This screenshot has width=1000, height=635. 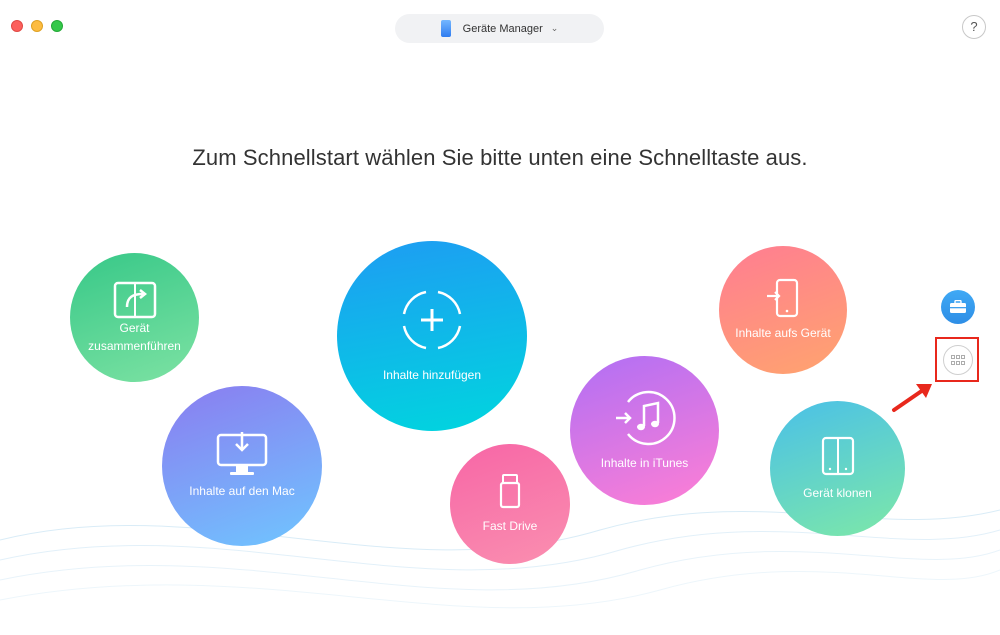 I want to click on device-selector-label: Geräte Manager, so click(x=502, y=28).